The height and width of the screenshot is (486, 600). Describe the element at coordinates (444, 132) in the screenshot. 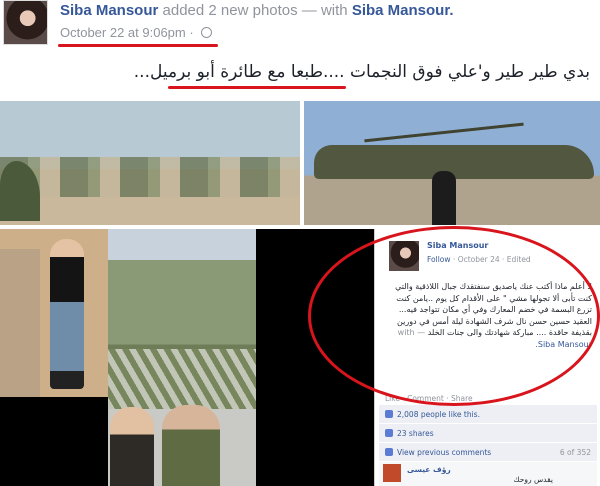

I see `rotor-shape` at that location.